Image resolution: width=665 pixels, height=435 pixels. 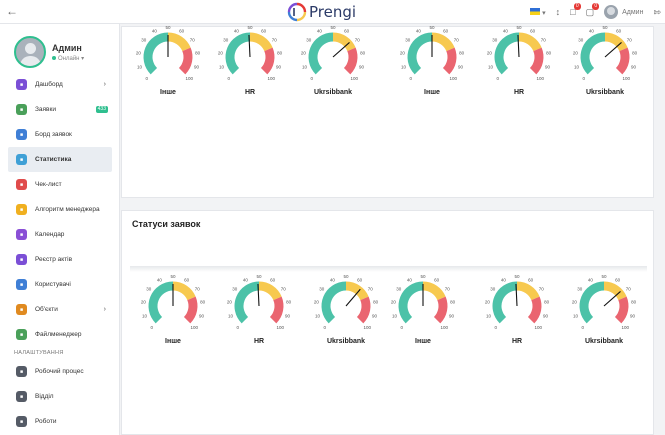 I want to click on sidebar-item-users: ■ Користувачі, so click(x=60, y=284).